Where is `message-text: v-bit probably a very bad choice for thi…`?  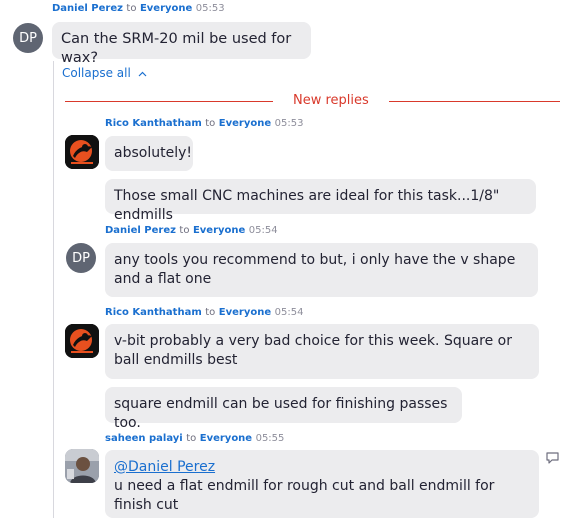 message-text: v-bit probably a very bad choice for thi… is located at coordinates (313, 350).